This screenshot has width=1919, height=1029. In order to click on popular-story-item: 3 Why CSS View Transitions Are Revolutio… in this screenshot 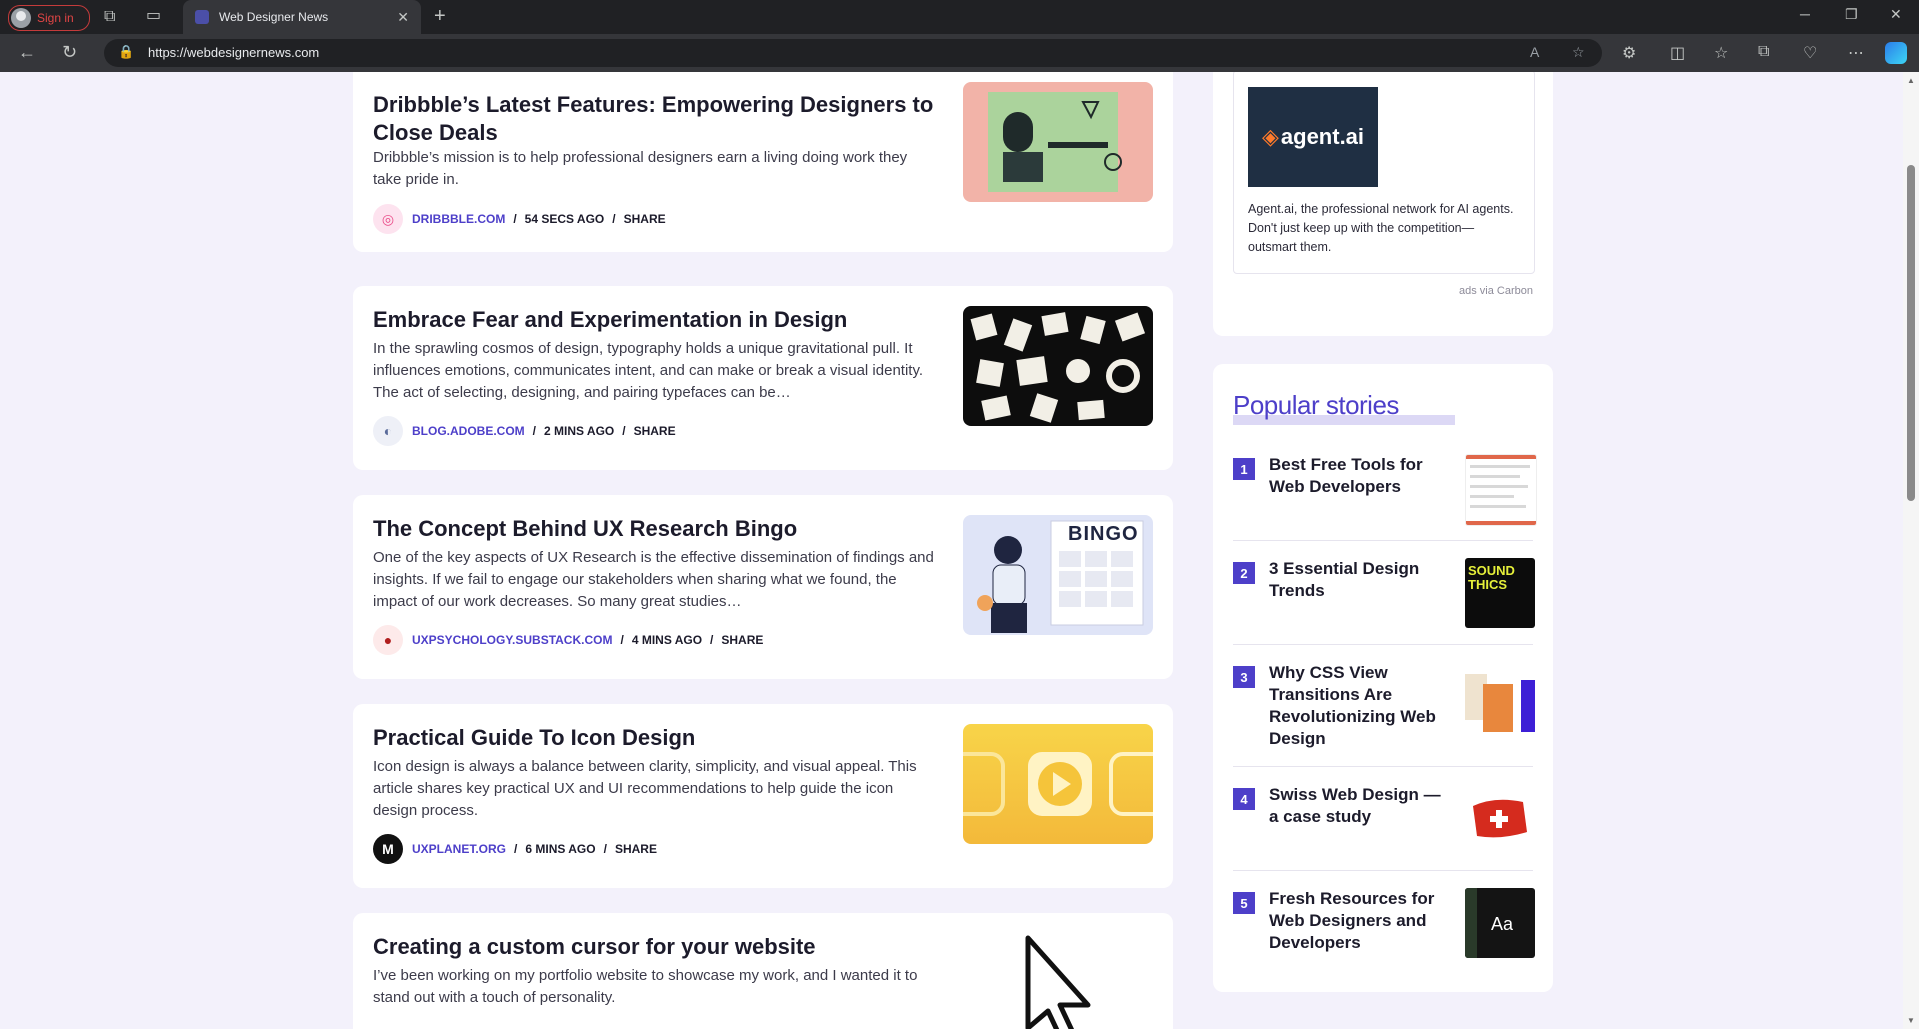, I will do `click(1384, 706)`.